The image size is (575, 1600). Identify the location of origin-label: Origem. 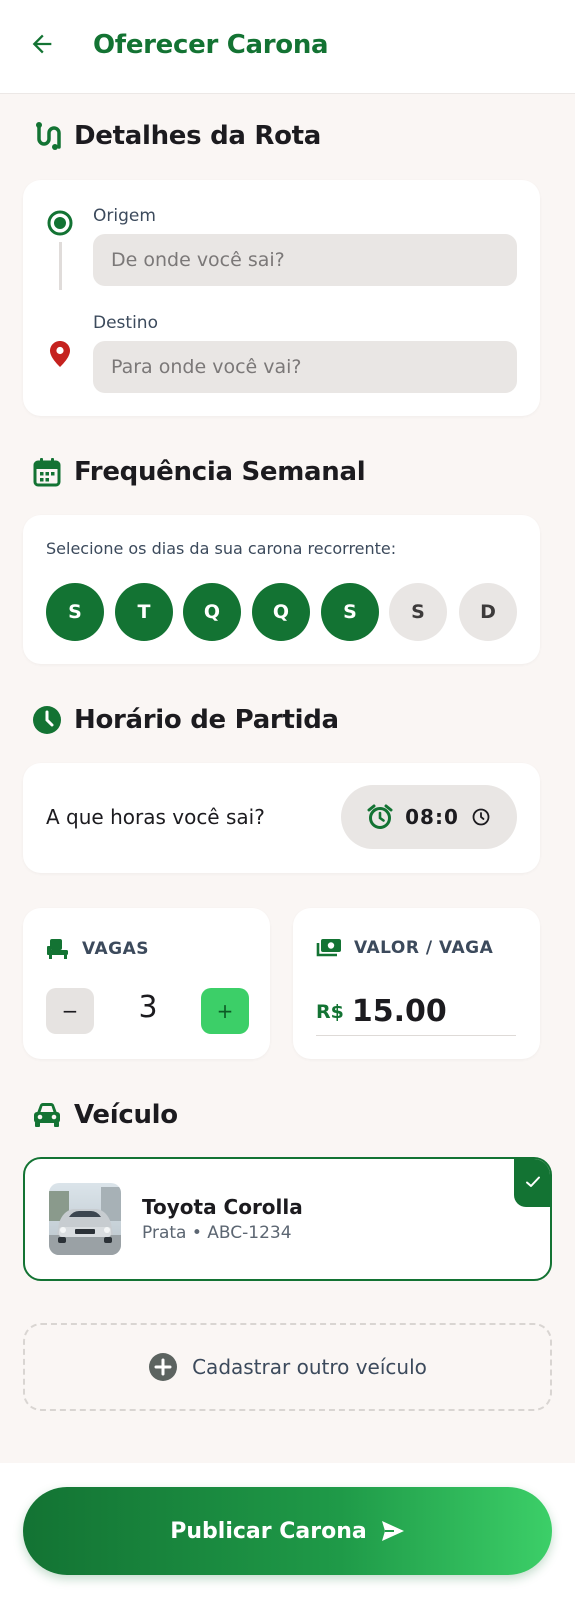
(124, 216).